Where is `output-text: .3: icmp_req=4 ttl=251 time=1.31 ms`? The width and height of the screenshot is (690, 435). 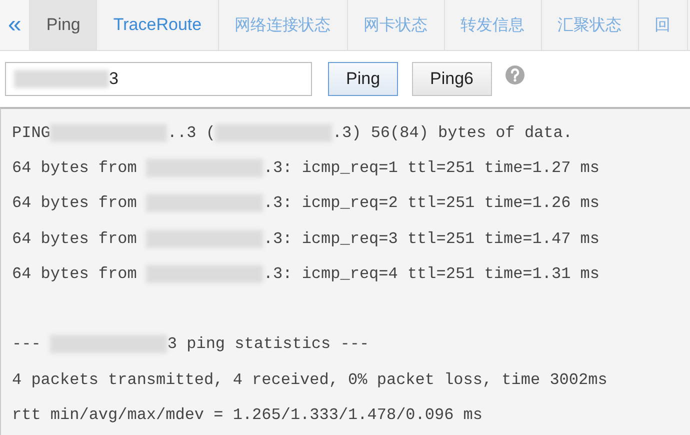
output-text: .3: icmp_req=4 ttl=251 time=1.31 ms is located at coordinates (431, 273).